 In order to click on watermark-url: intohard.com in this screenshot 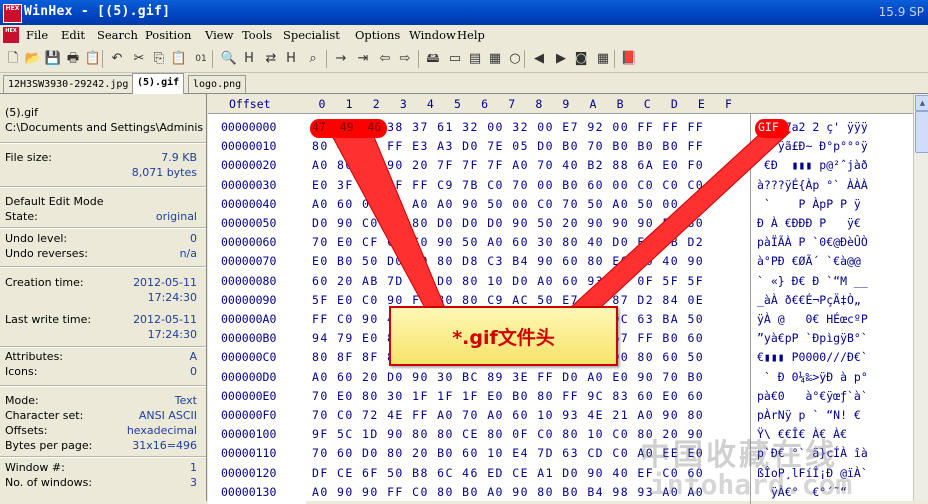, I will do `click(751, 484)`.